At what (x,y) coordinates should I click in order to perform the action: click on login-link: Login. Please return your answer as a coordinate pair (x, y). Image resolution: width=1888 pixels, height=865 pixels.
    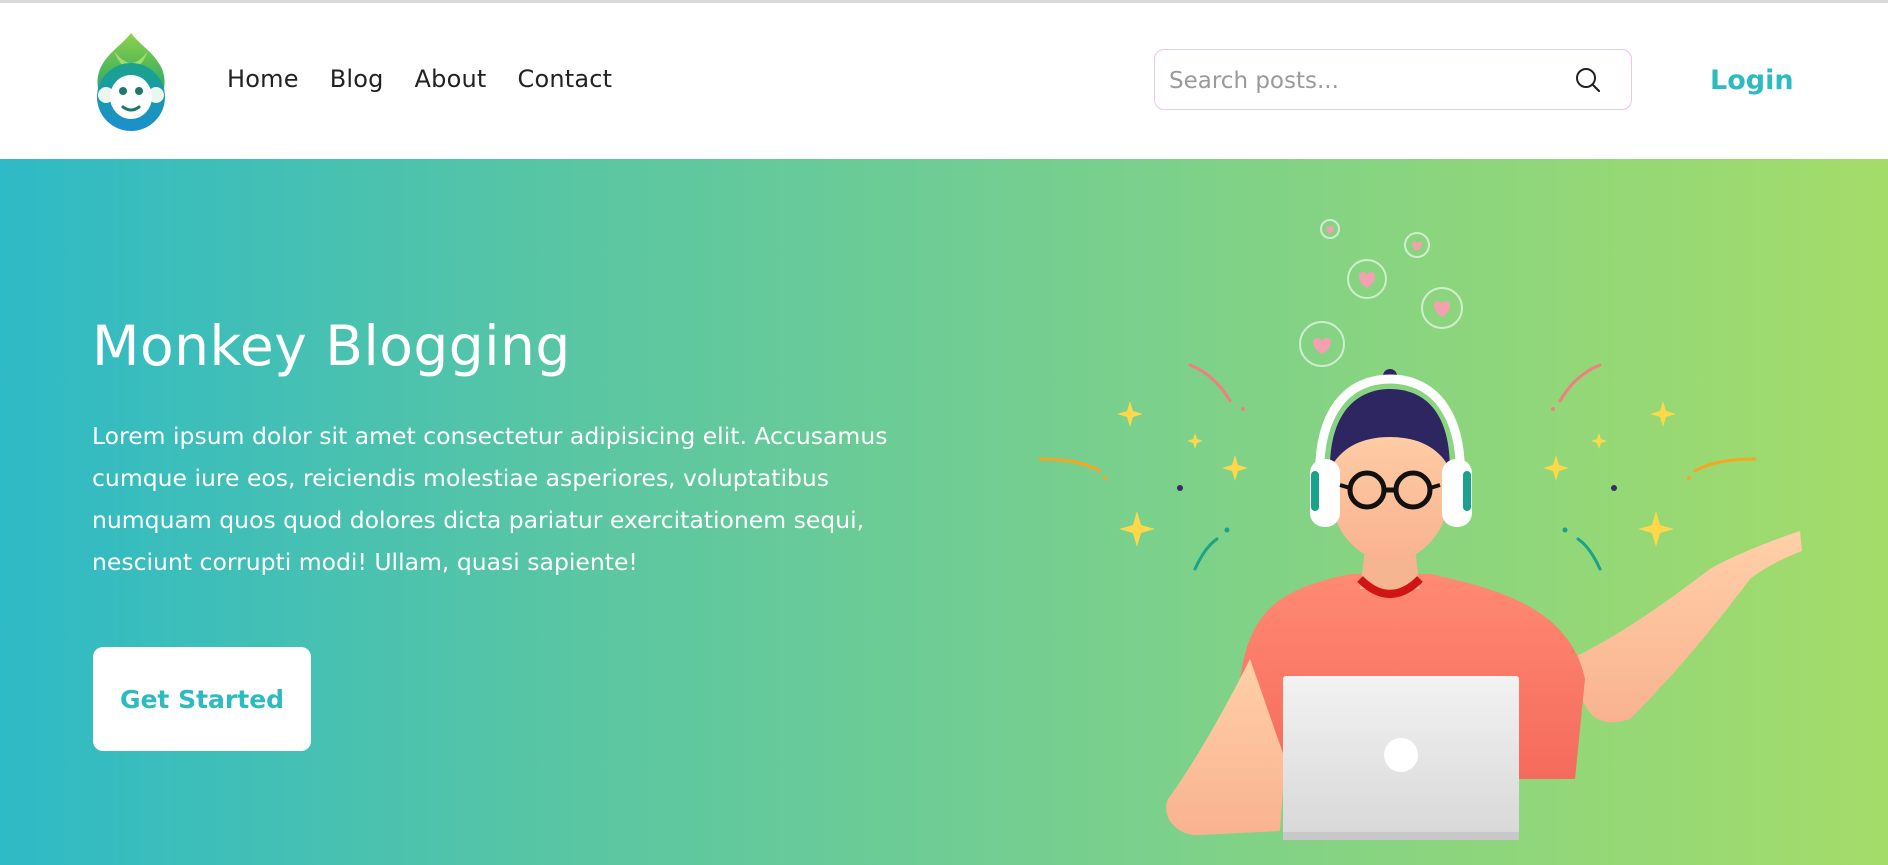
    Looking at the image, I should click on (1752, 80).